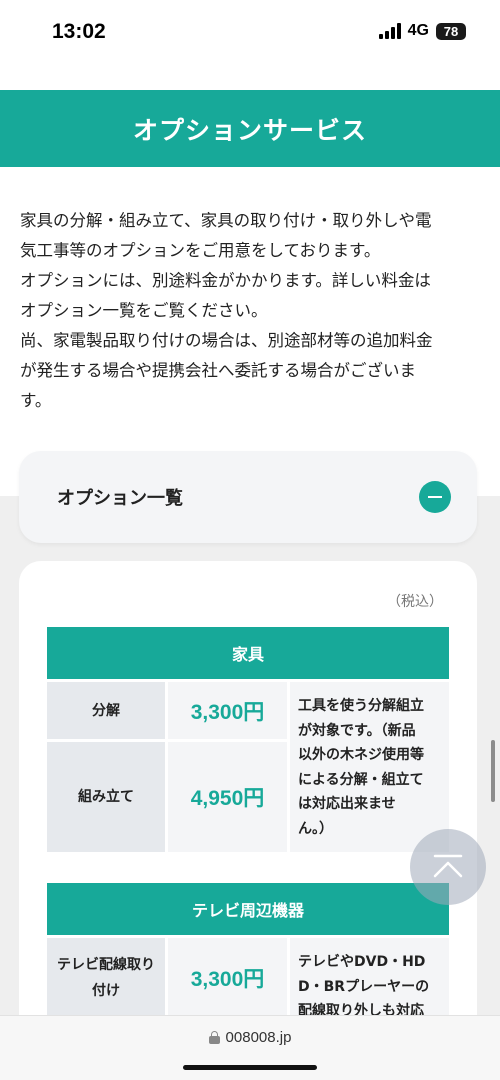 This screenshot has width=500, height=1080. I want to click on table-category-header: テレビ周辺機器, so click(248, 909).